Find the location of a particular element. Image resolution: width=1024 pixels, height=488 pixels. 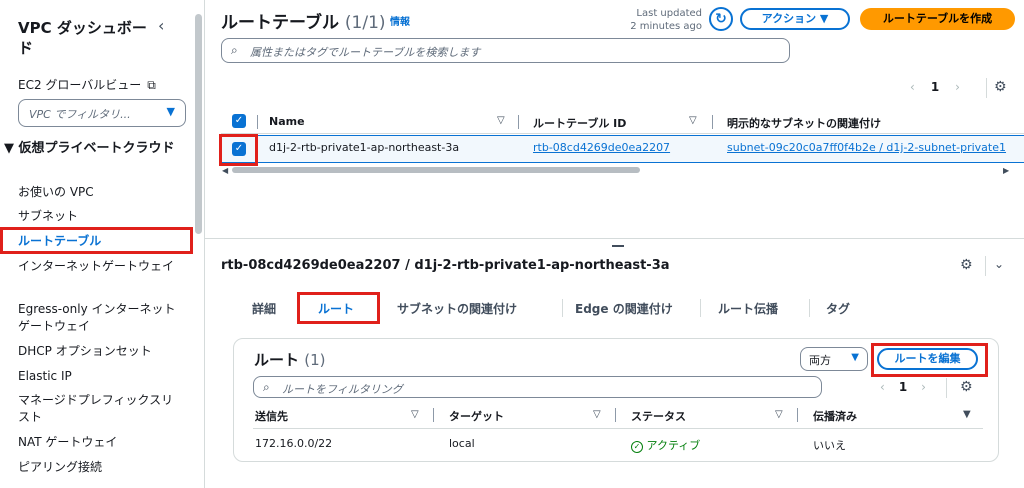

sidebar-item-nat-gateways: NAT ゲートウェイ is located at coordinates (98, 442).